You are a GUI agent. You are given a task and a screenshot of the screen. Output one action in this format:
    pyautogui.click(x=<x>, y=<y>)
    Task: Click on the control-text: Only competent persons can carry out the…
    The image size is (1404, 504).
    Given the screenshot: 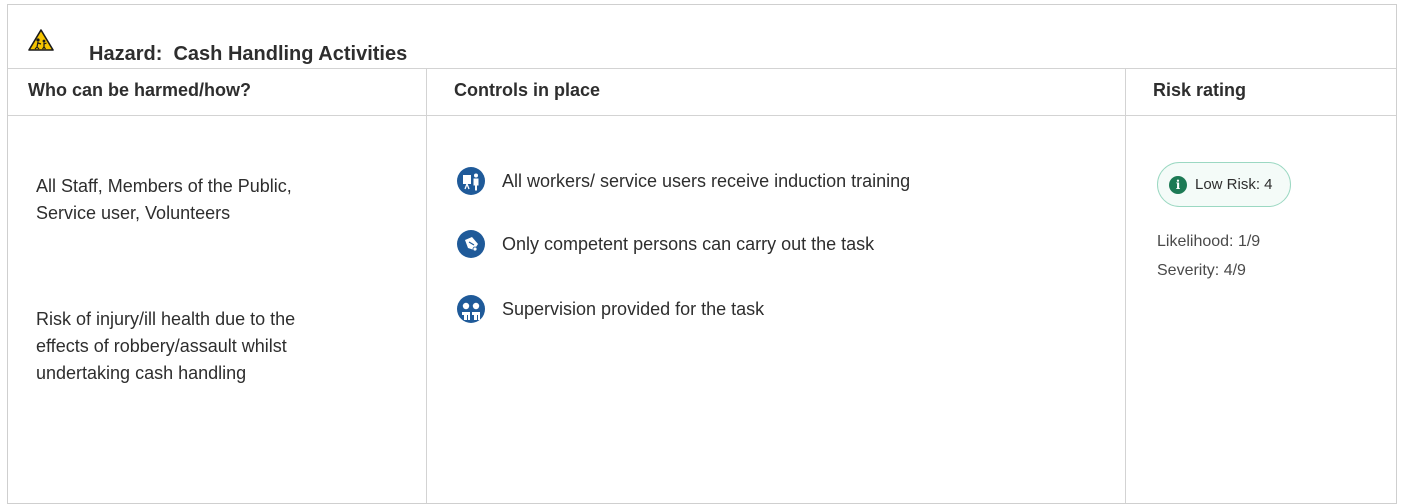 What is the action you would take?
    pyautogui.click(x=688, y=243)
    